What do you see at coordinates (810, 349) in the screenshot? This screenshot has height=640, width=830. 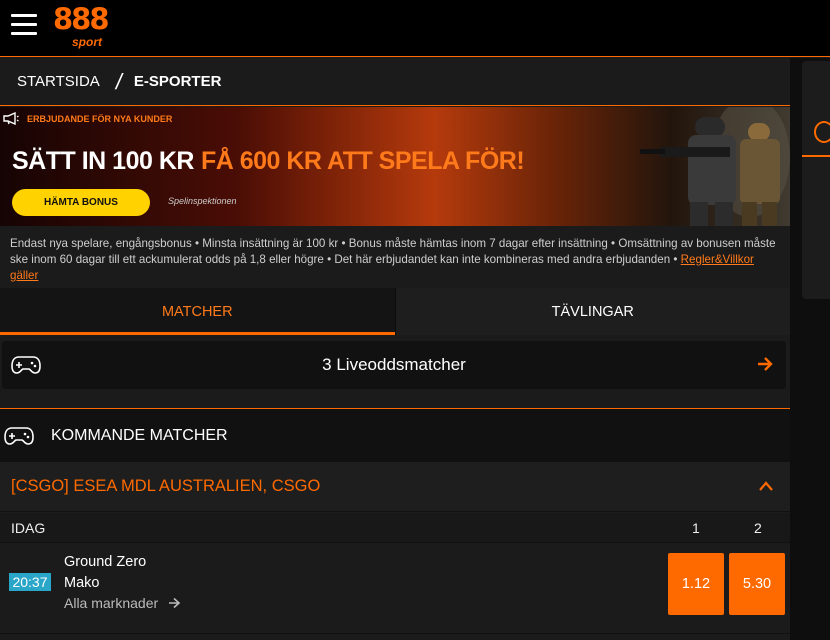 I see `right-rail` at bounding box center [810, 349].